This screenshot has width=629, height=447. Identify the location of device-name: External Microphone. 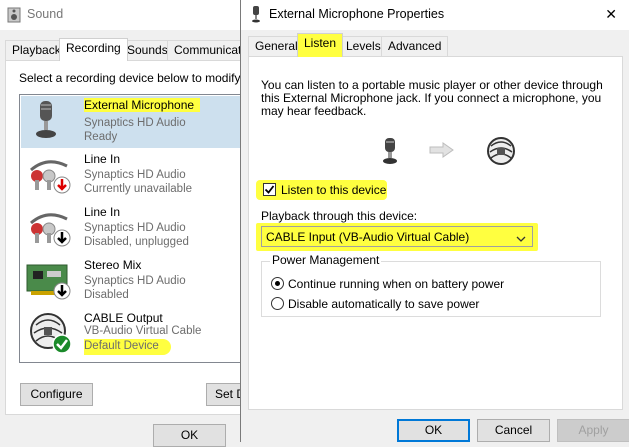
(142, 105).